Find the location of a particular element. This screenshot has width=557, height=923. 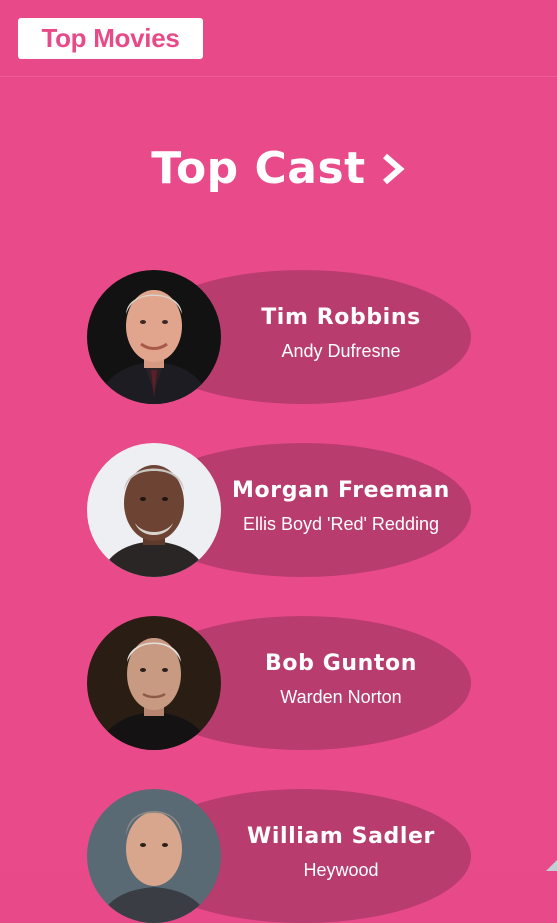

resize-handle is located at coordinates (551, 865).